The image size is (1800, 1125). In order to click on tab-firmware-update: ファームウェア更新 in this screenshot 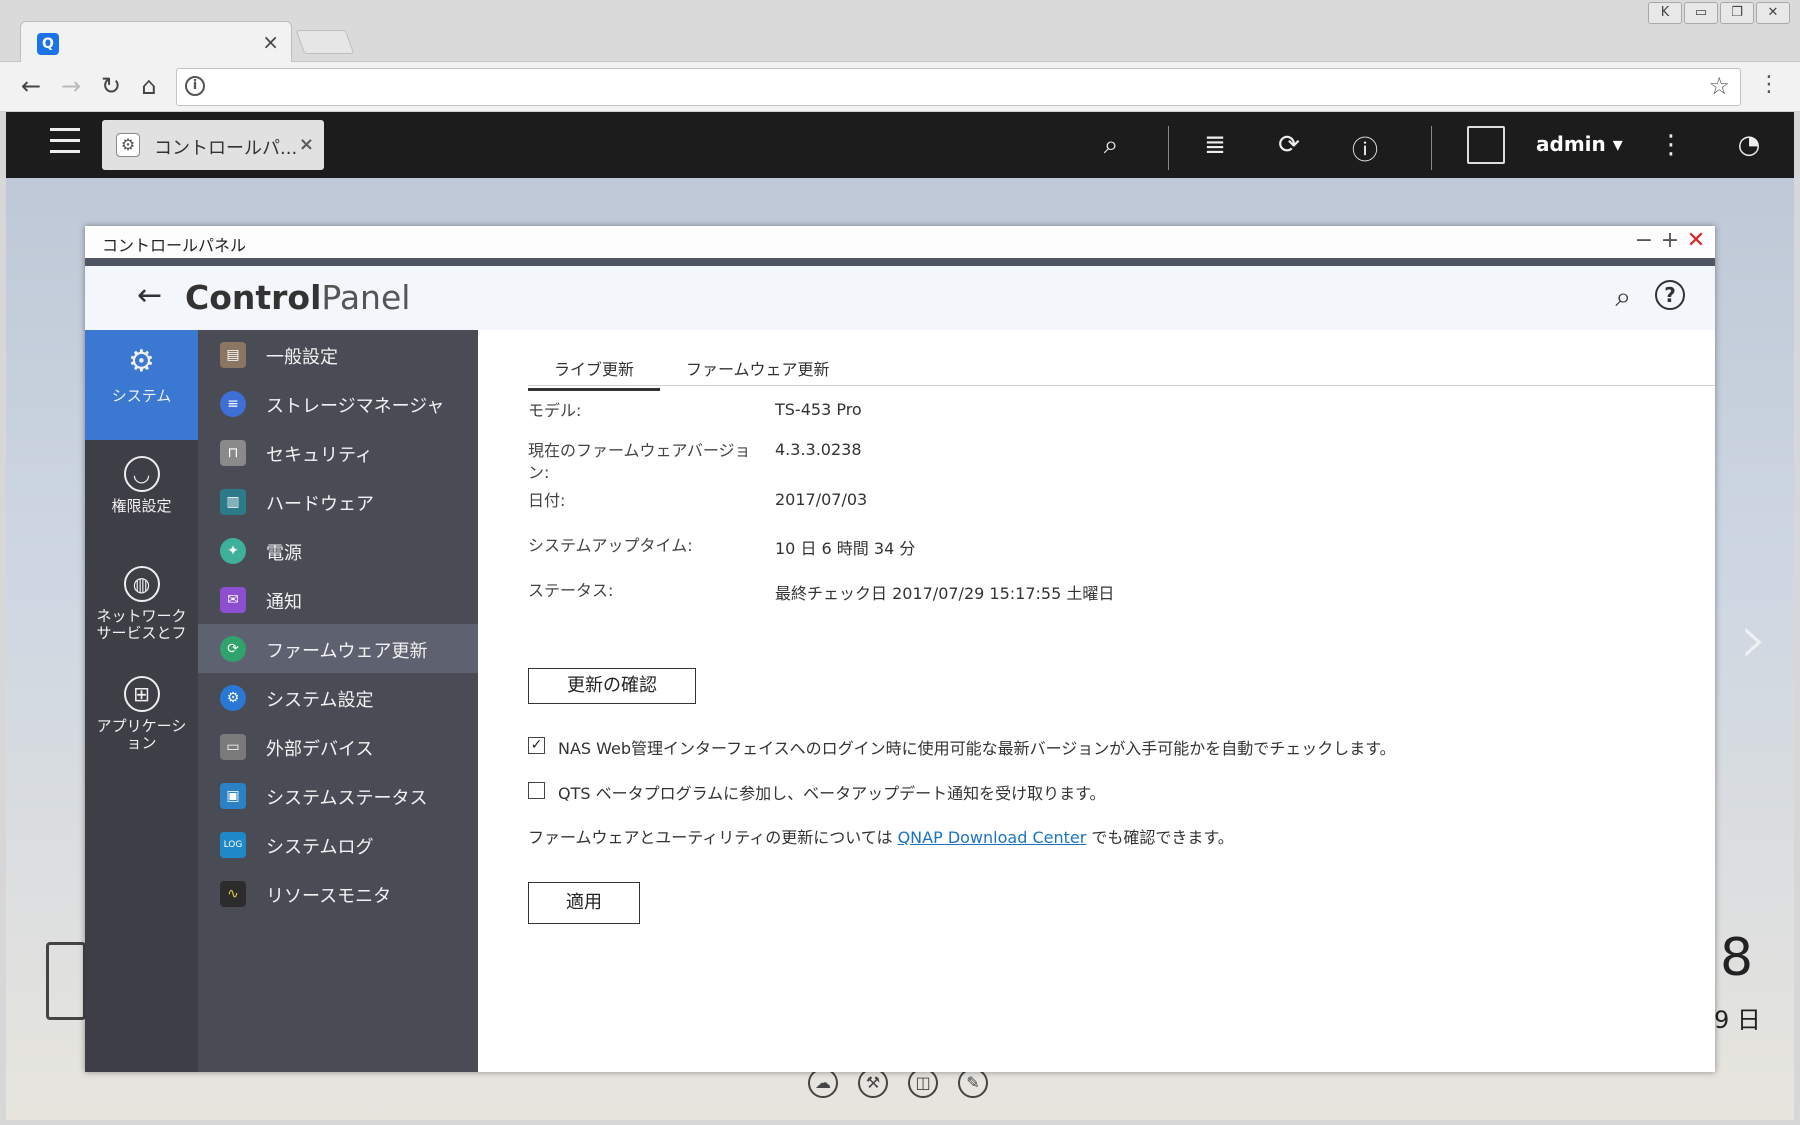, I will do `click(758, 372)`.